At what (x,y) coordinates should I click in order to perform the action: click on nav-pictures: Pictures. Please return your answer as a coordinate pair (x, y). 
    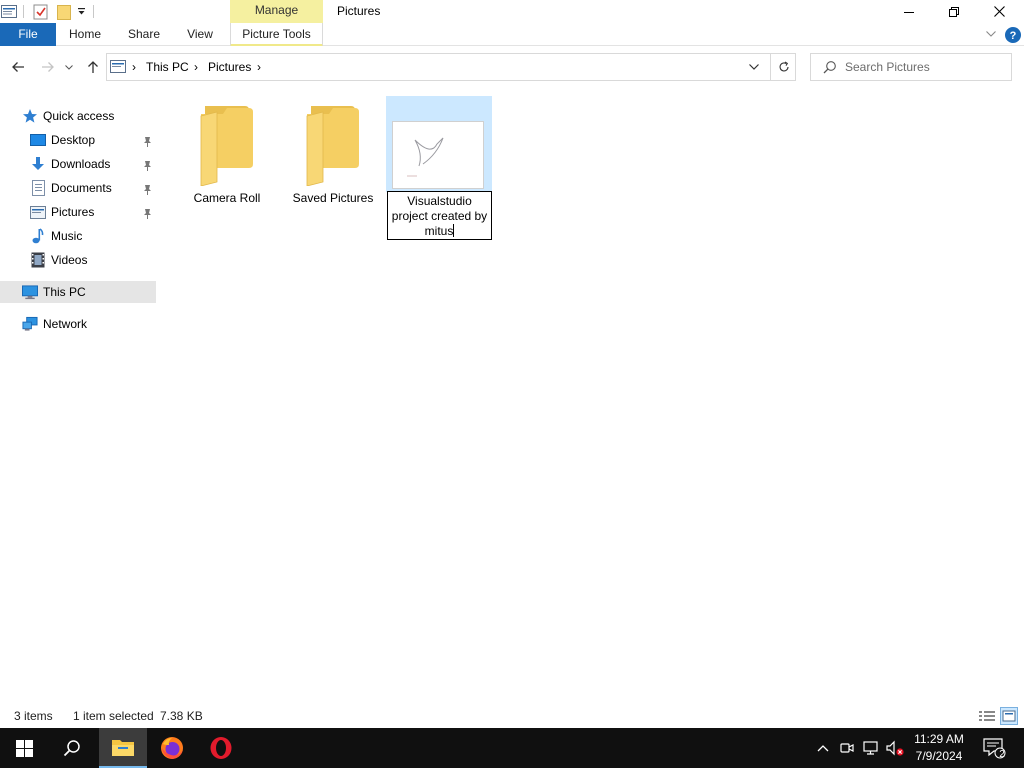
    Looking at the image, I should click on (90, 212).